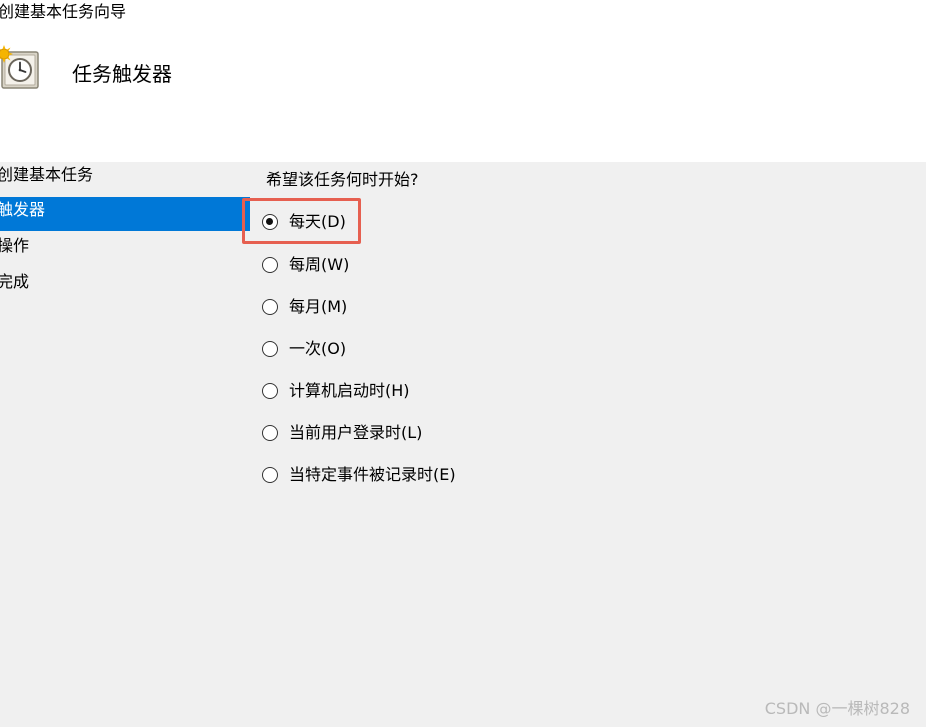  Describe the element at coordinates (122, 74) in the screenshot. I see `page-heading: 任务触发器` at that location.